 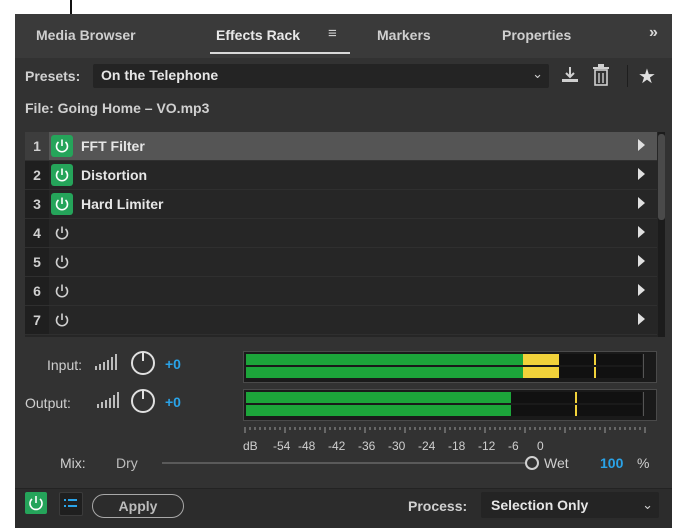 What do you see at coordinates (648, 404) in the screenshot?
I see `output-meter-clip-indicator` at bounding box center [648, 404].